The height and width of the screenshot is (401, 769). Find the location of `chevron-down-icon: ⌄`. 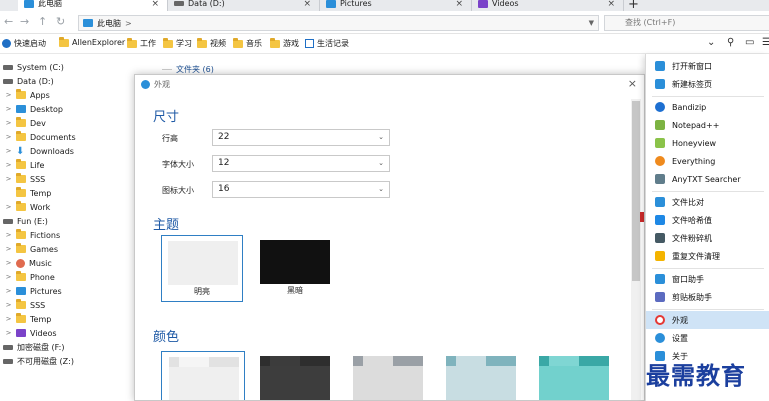

chevron-down-icon: ⌄ is located at coordinates (711, 42).